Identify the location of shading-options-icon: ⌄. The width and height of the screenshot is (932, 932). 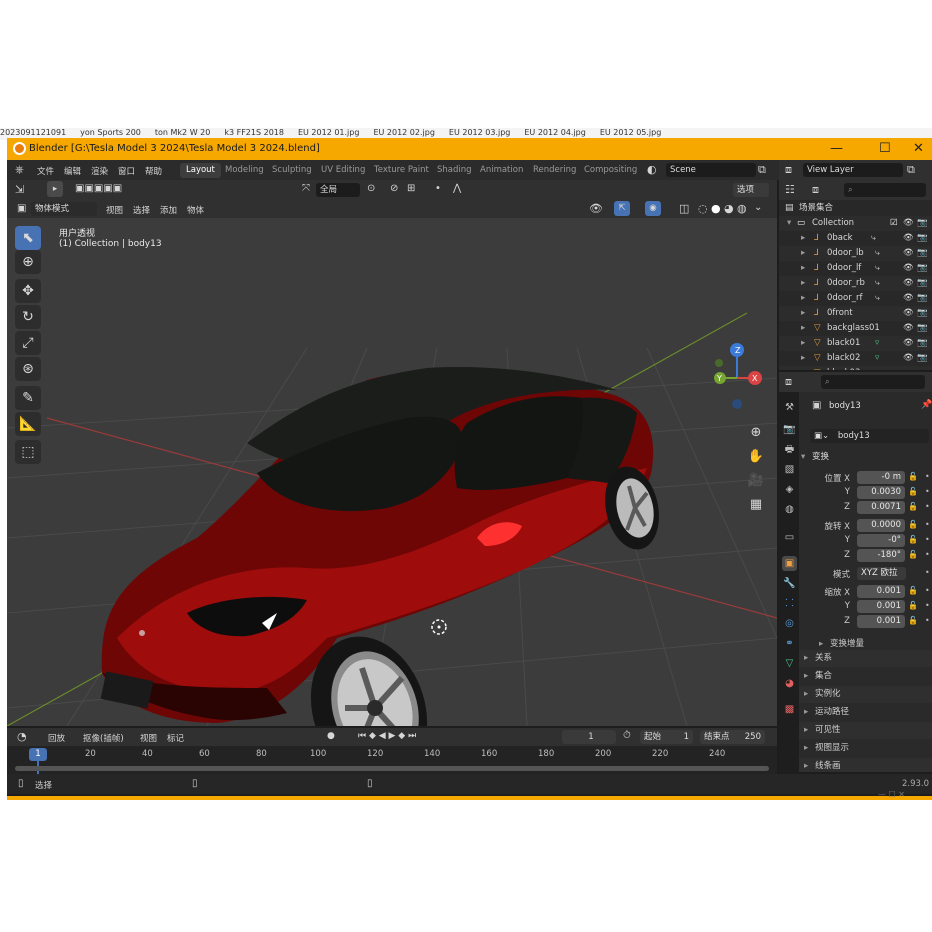
(758, 207).